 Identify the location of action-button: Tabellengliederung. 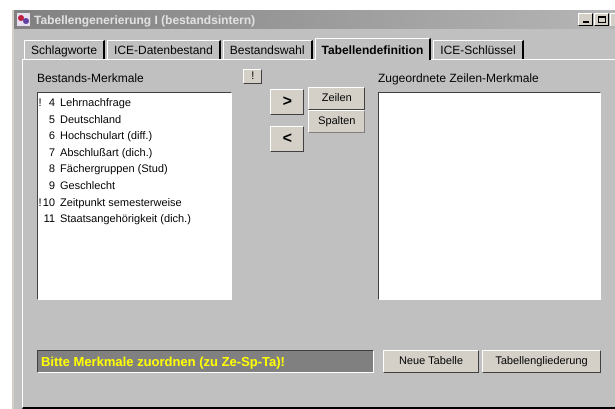
(541, 361).